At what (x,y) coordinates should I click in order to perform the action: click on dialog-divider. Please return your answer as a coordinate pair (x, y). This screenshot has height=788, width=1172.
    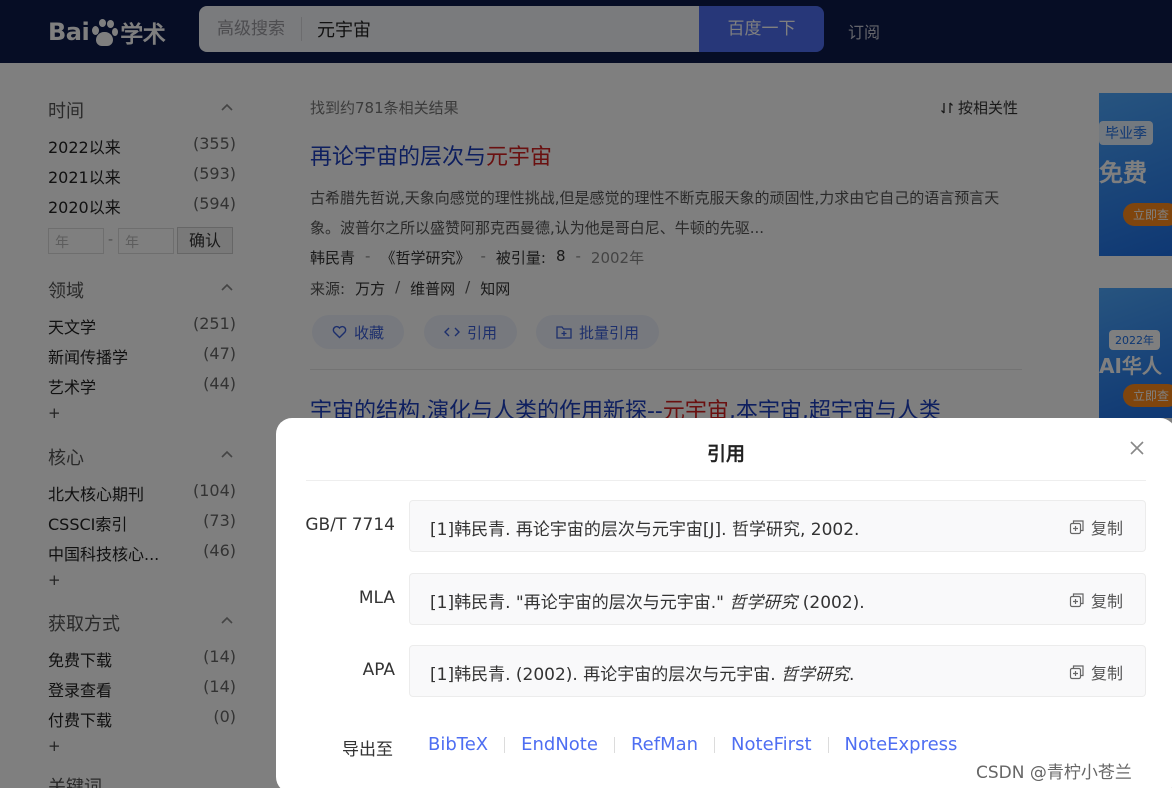
    Looking at the image, I should click on (726, 480).